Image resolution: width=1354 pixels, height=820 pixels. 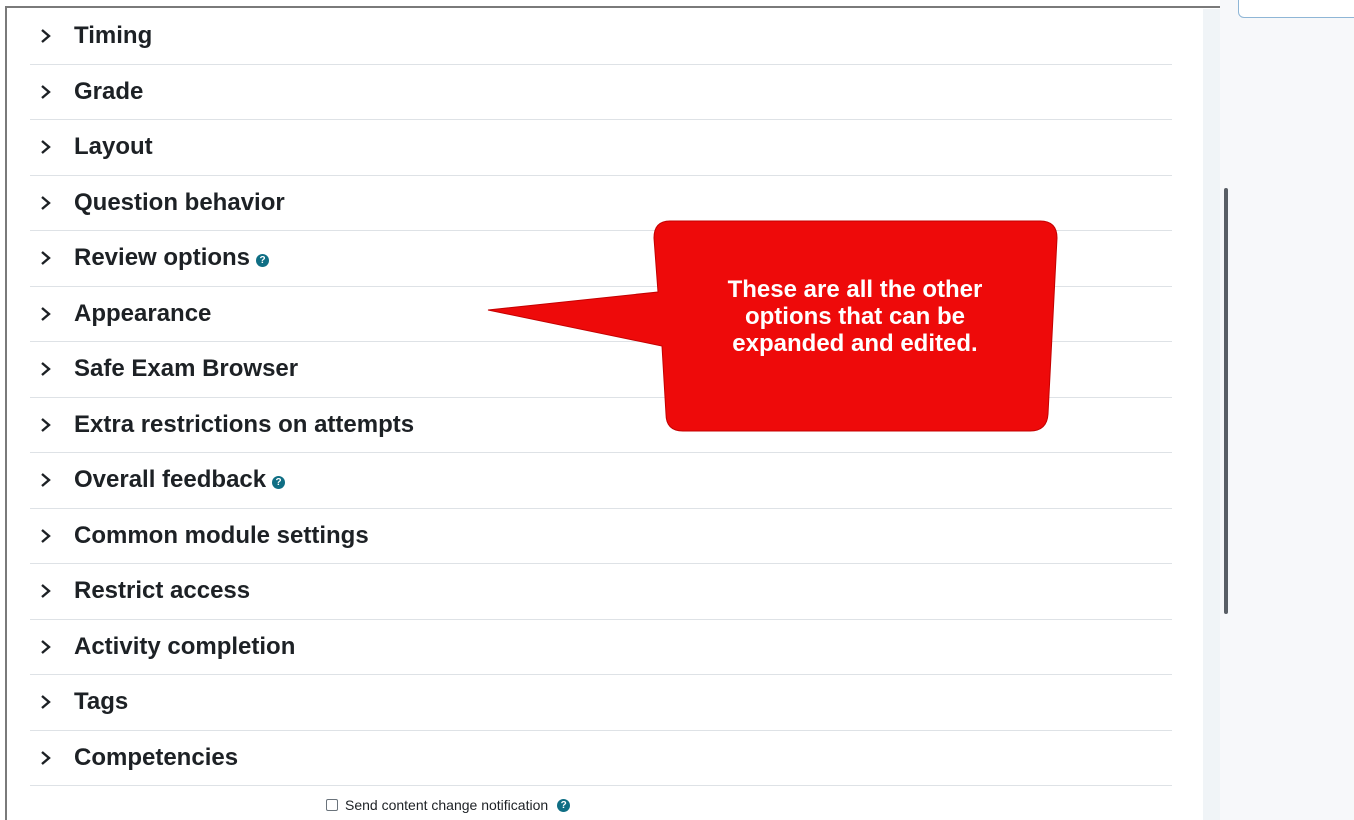 I want to click on section-label: Grade, so click(x=109, y=91).